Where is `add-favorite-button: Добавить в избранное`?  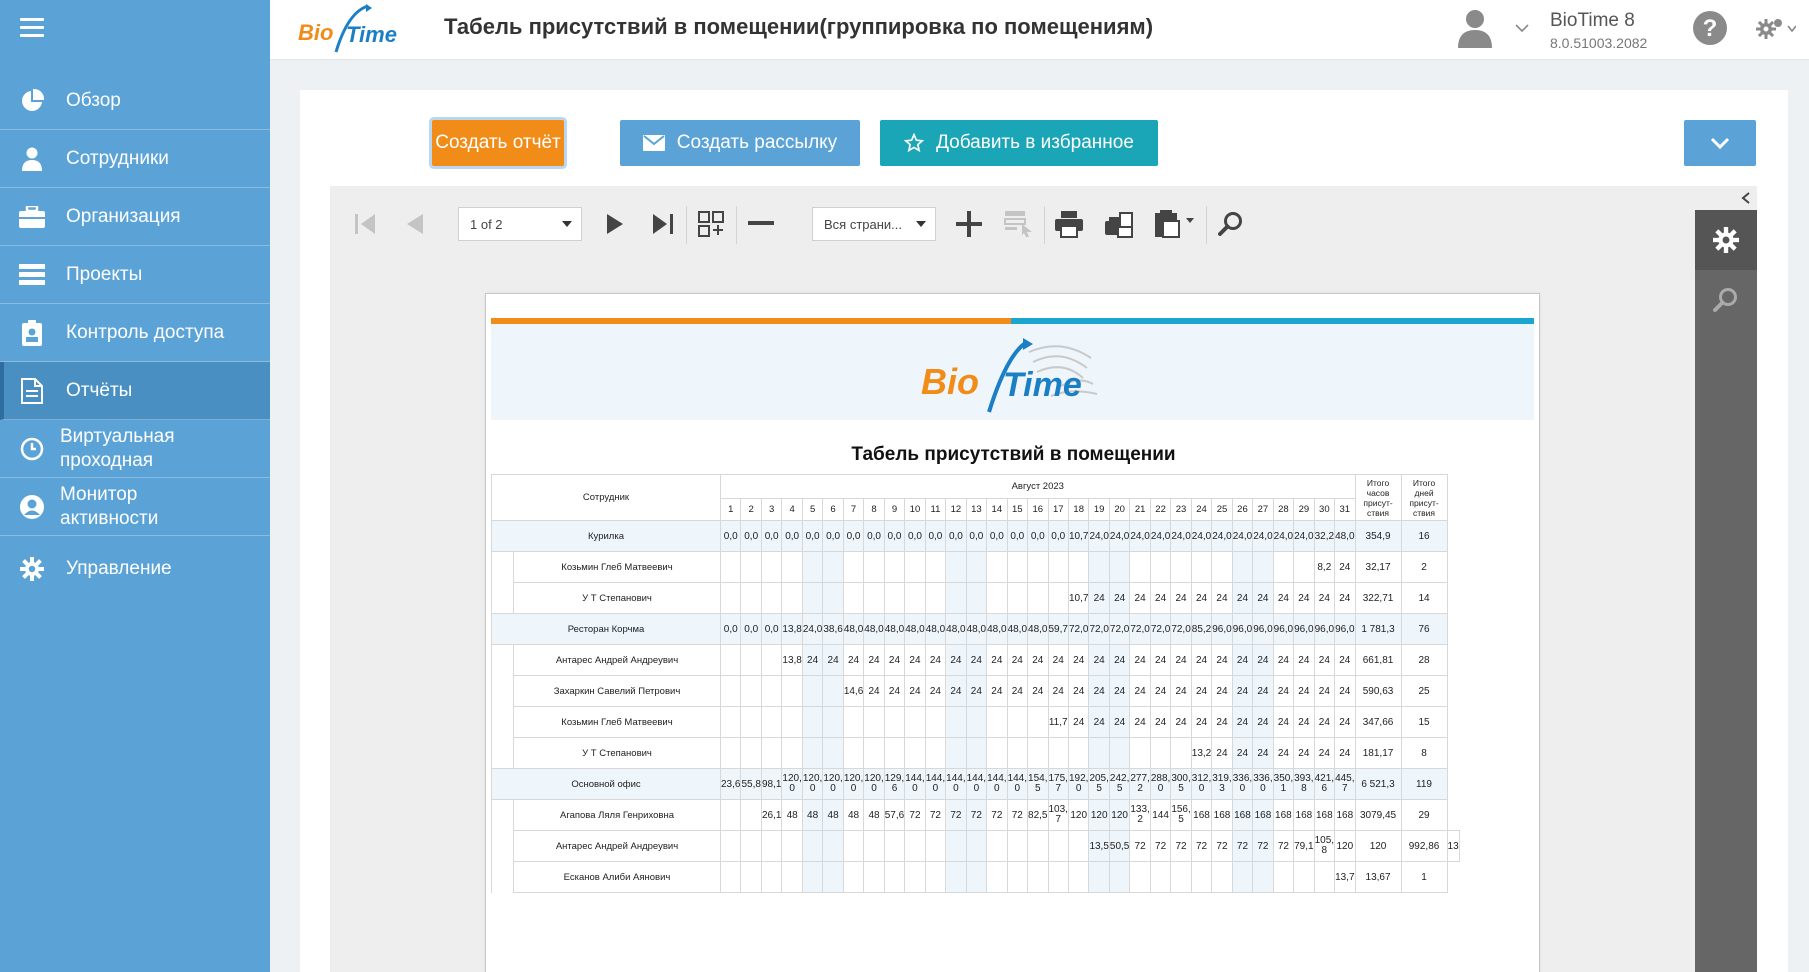 add-favorite-button: Добавить в избранное is located at coordinates (1019, 143).